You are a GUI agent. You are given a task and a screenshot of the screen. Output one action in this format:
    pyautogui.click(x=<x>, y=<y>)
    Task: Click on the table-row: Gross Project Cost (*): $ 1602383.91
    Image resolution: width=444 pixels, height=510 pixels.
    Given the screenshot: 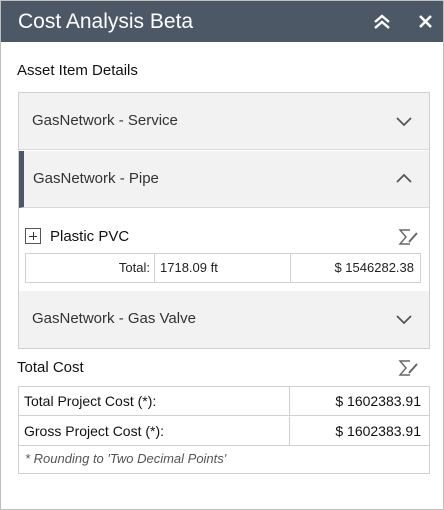 What is the action you would take?
    pyautogui.click(x=224, y=431)
    